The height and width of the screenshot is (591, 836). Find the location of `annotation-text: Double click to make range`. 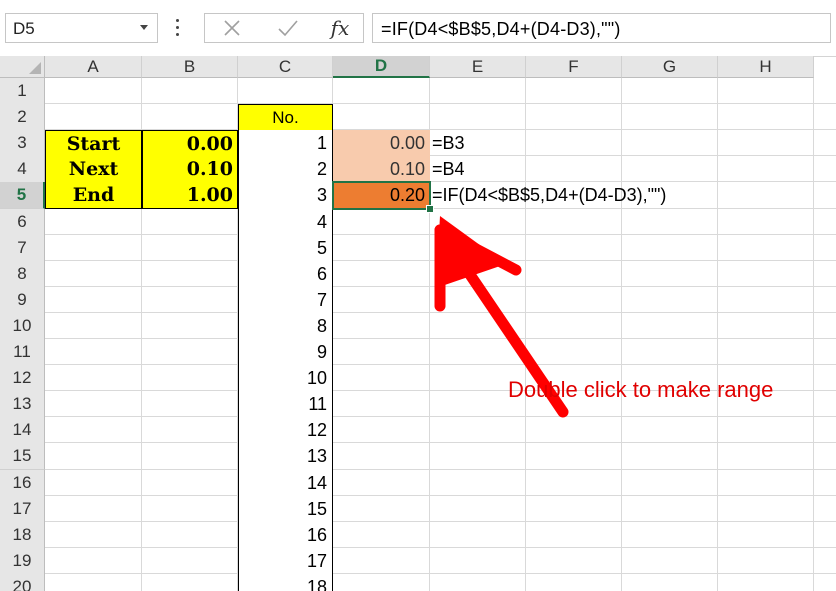

annotation-text: Double click to make range is located at coordinates (641, 389).